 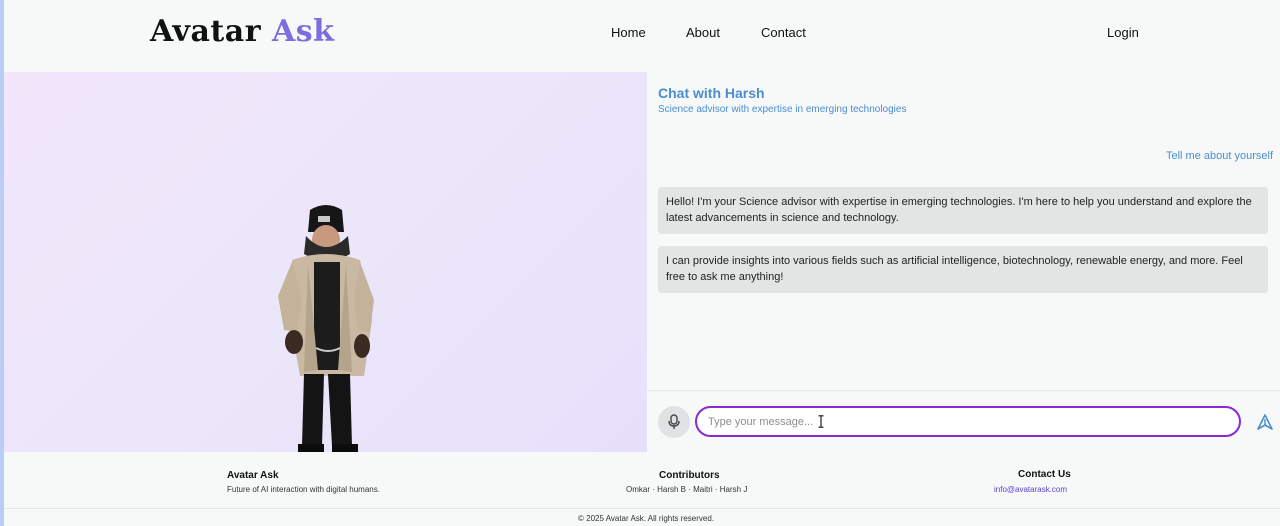 I want to click on footer-contributors-list: Omkar · Harsh B · Maitri · Harsh J, so click(x=687, y=489).